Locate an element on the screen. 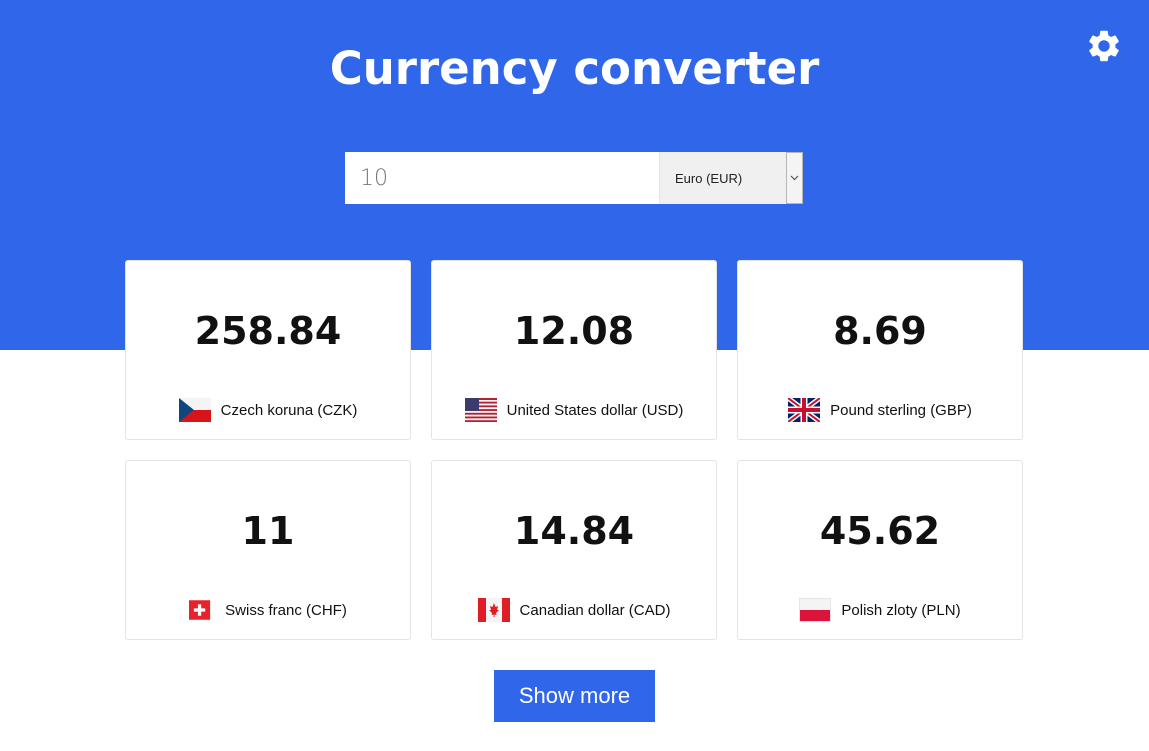 The width and height of the screenshot is (1149, 751). chevron-down-icon is located at coordinates (794, 178).